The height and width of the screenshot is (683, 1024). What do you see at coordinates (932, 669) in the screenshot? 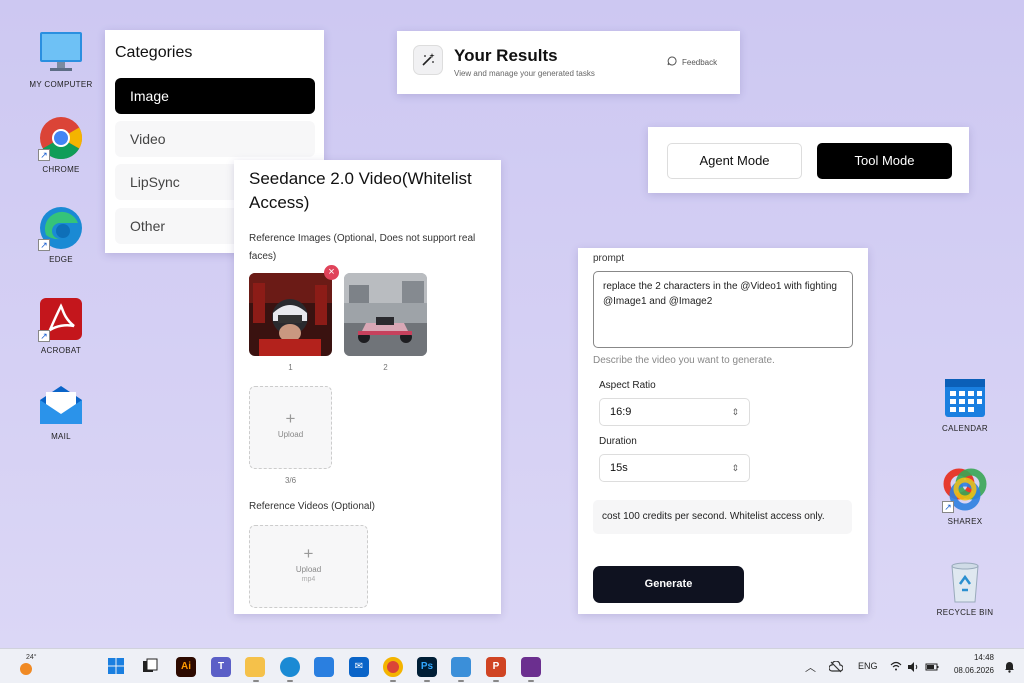
I see `battery-icon` at bounding box center [932, 669].